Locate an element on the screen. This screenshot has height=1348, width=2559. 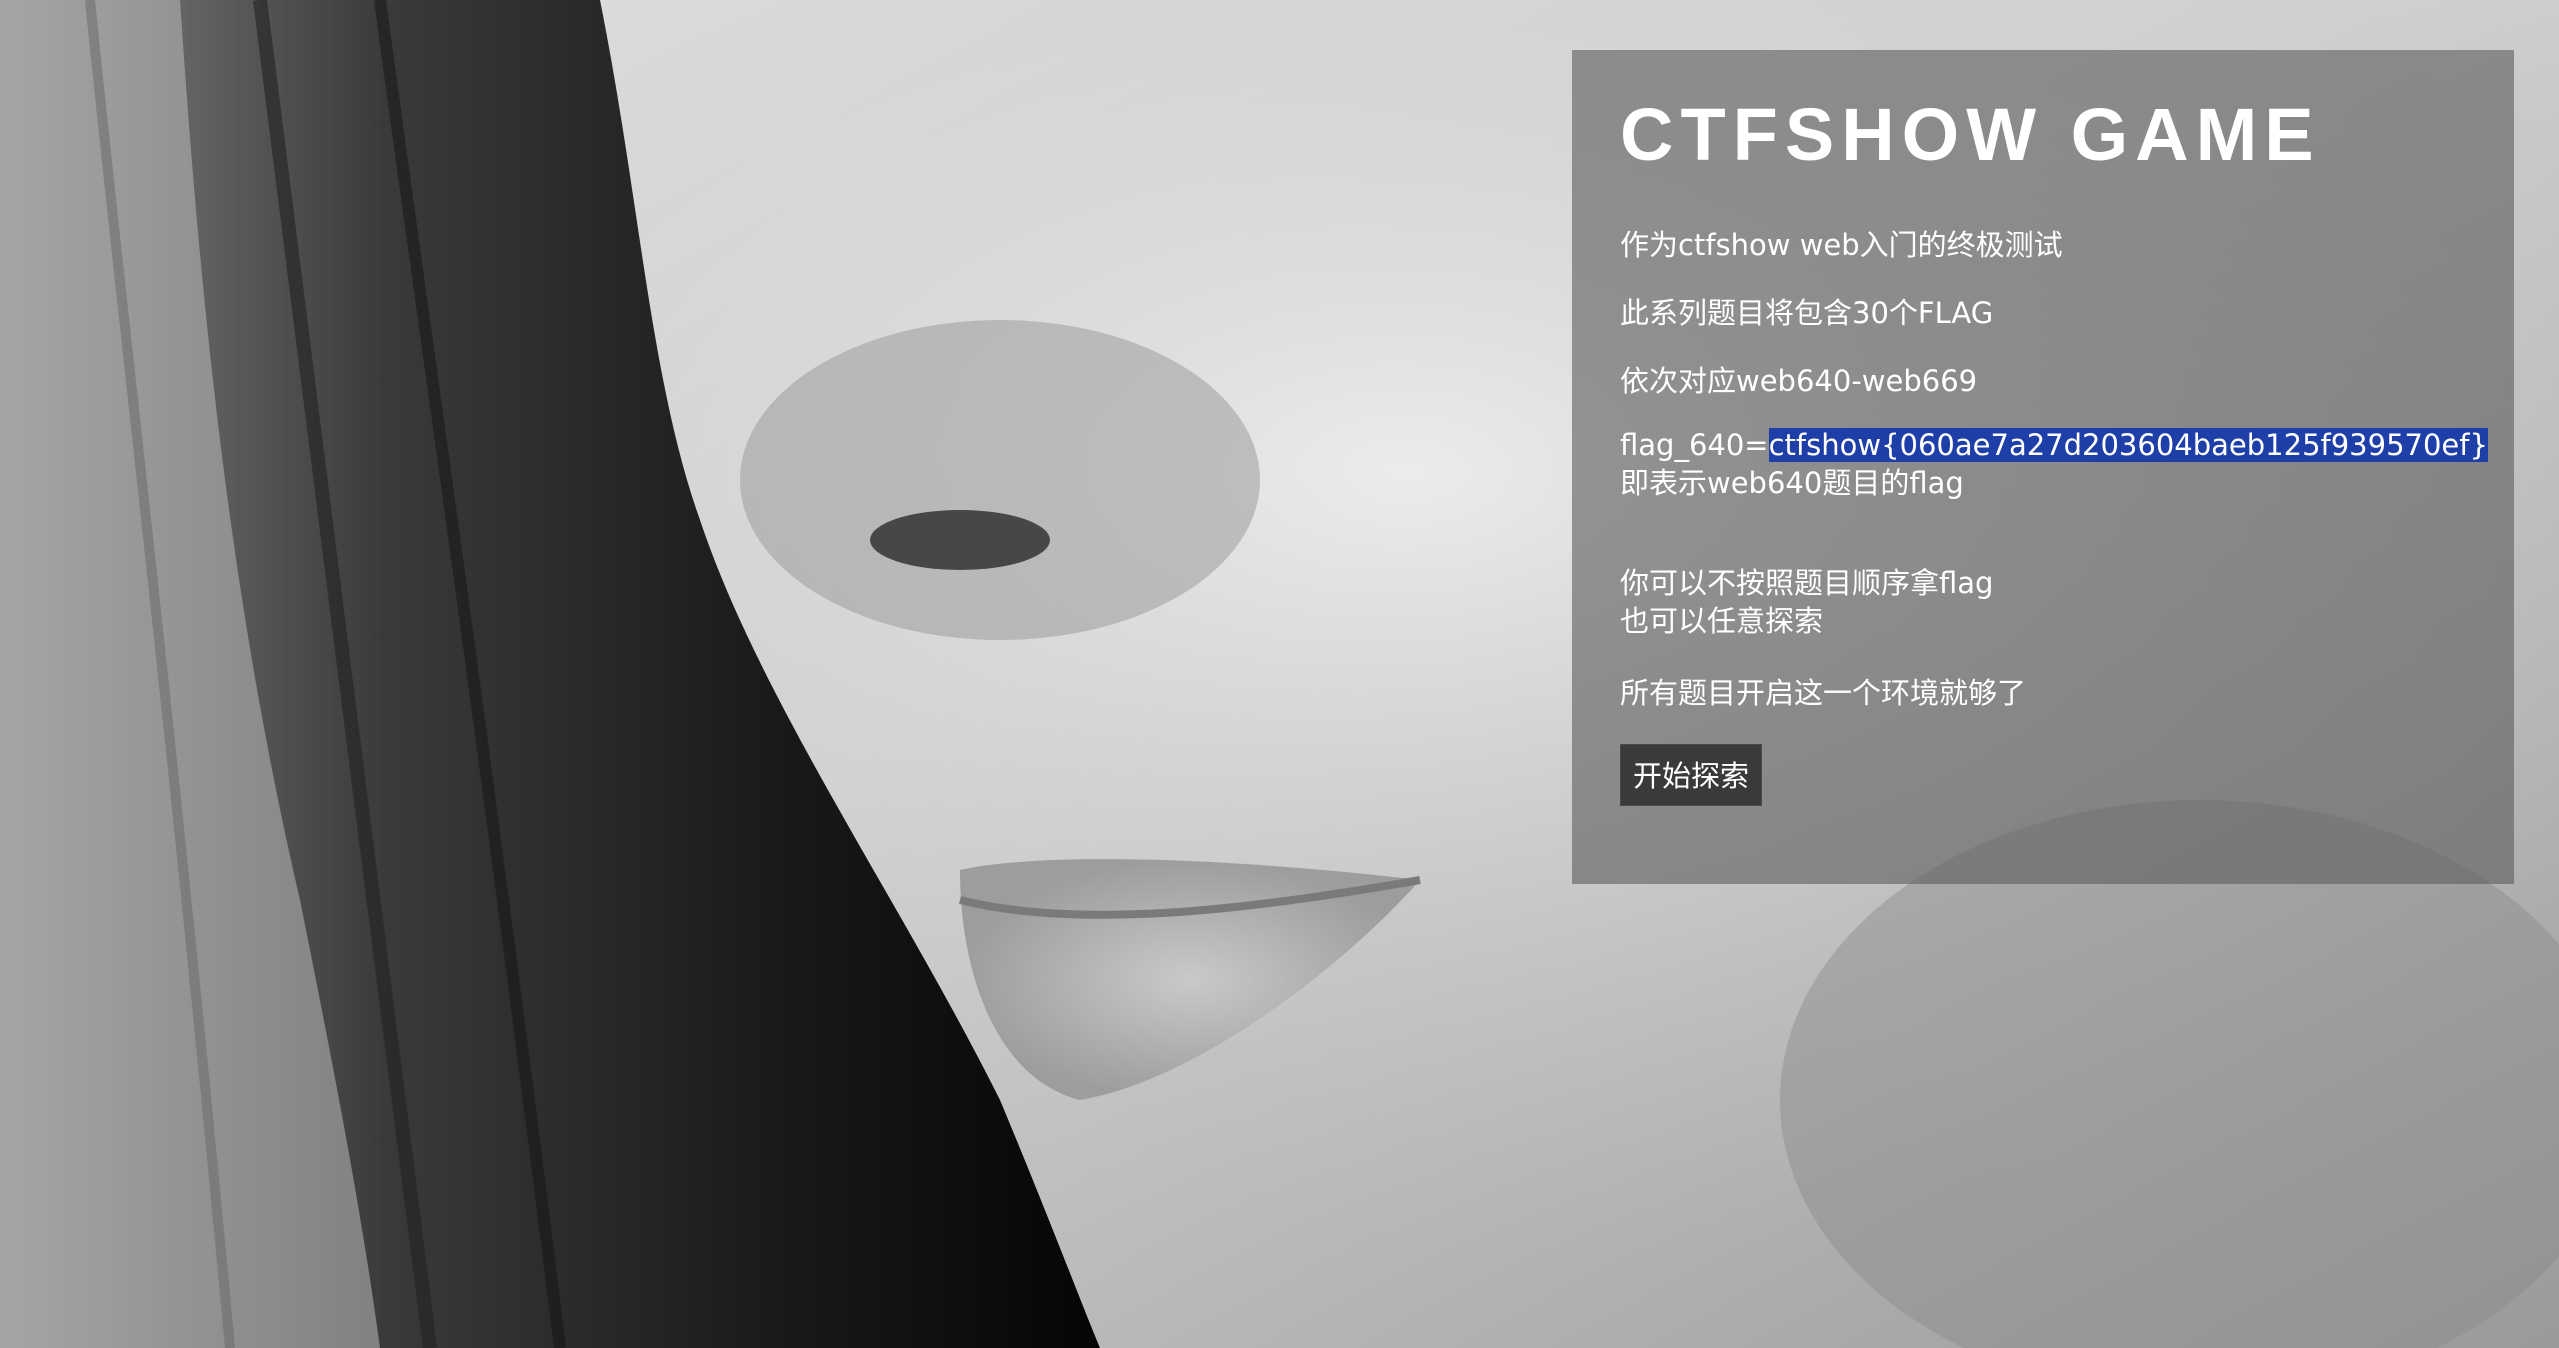
intro-line-5: 也可以任意探索 is located at coordinates (1722, 621).